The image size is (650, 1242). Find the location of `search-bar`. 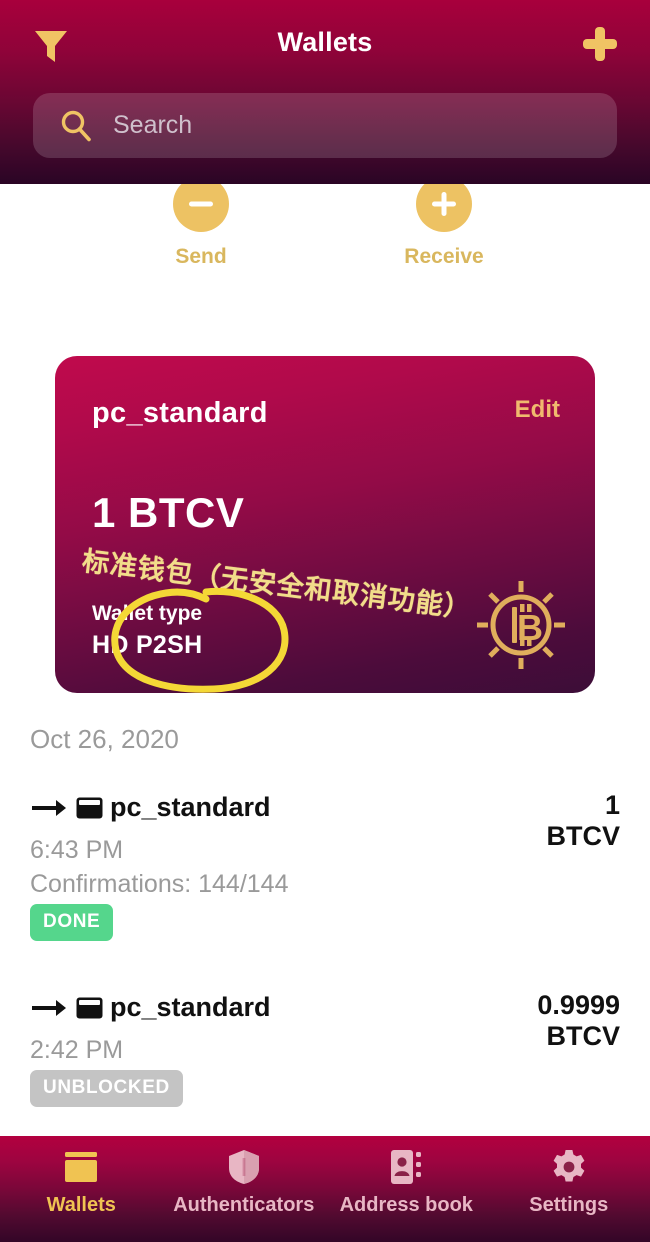

search-bar is located at coordinates (325, 125).